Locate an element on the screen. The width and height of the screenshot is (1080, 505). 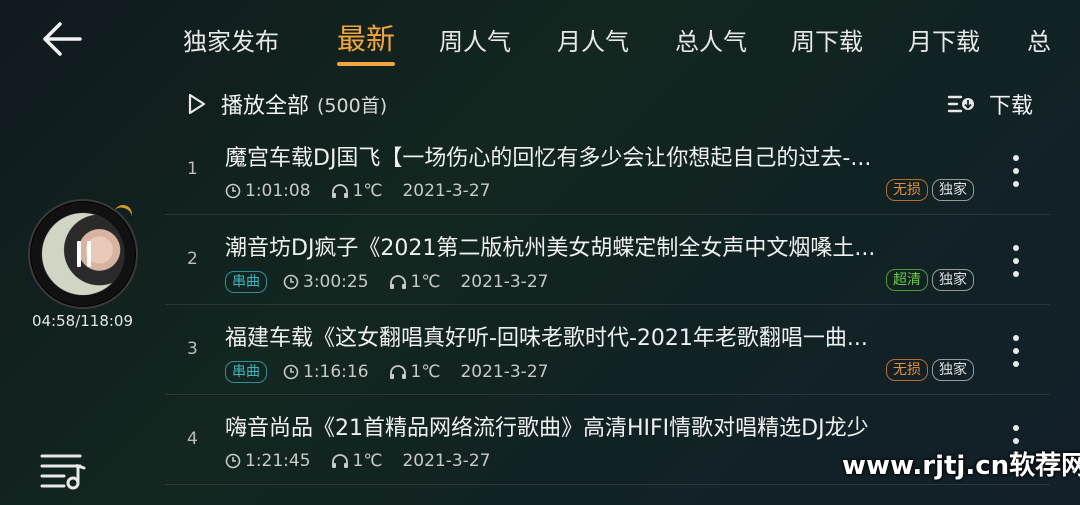
play-all-button: 播放全部 (500首) is located at coordinates (287, 104).